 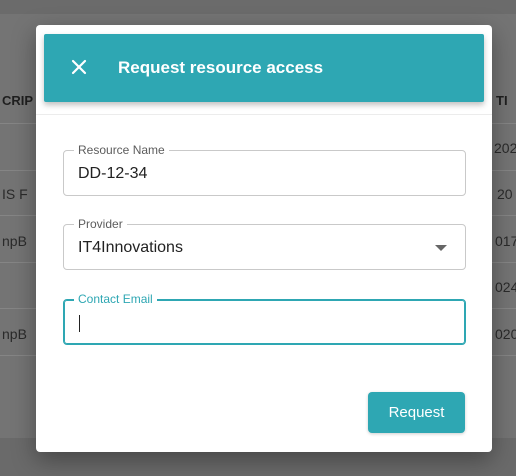 I want to click on provider-value: IT4Innovations, so click(x=130, y=247).